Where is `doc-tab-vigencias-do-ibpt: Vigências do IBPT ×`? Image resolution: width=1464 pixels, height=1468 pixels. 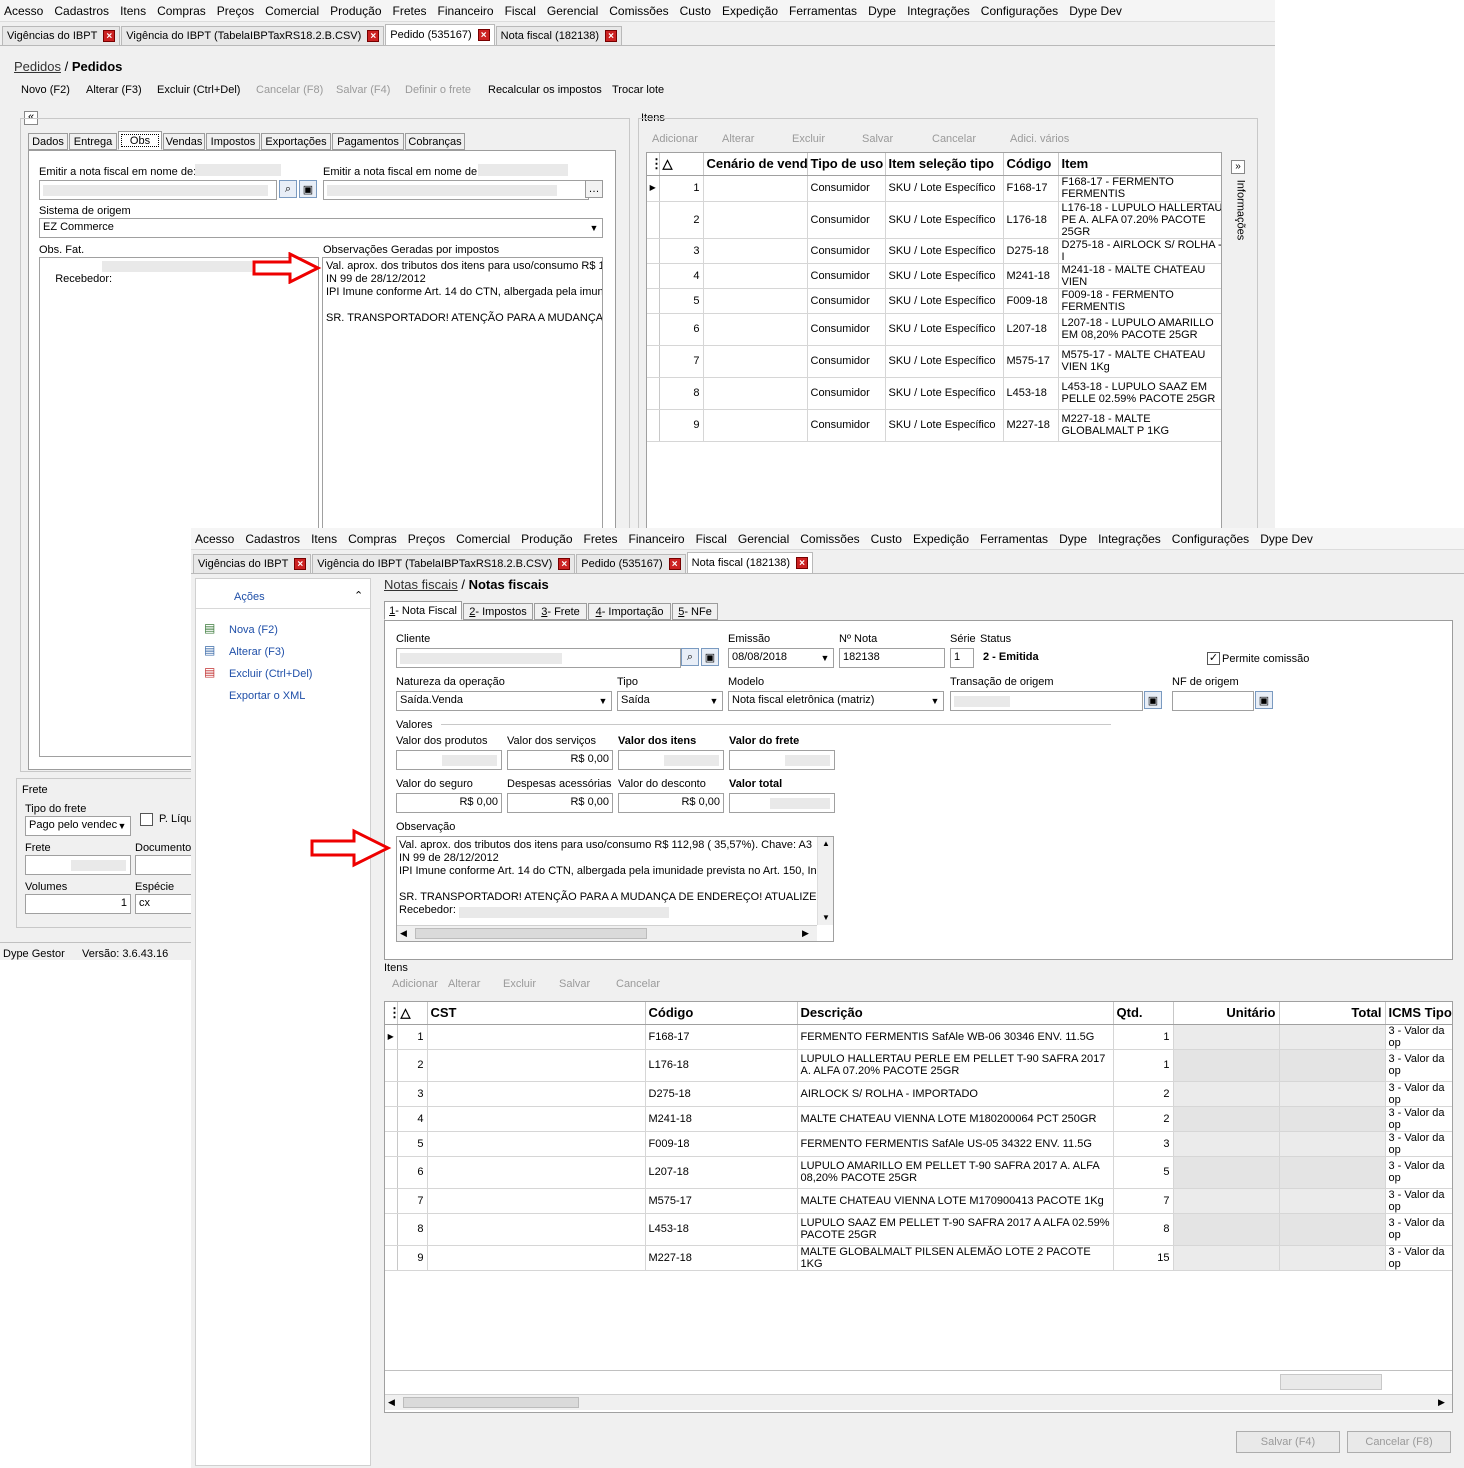 doc-tab-vigencias-do-ibpt: Vigências do IBPT × is located at coordinates (252, 563).